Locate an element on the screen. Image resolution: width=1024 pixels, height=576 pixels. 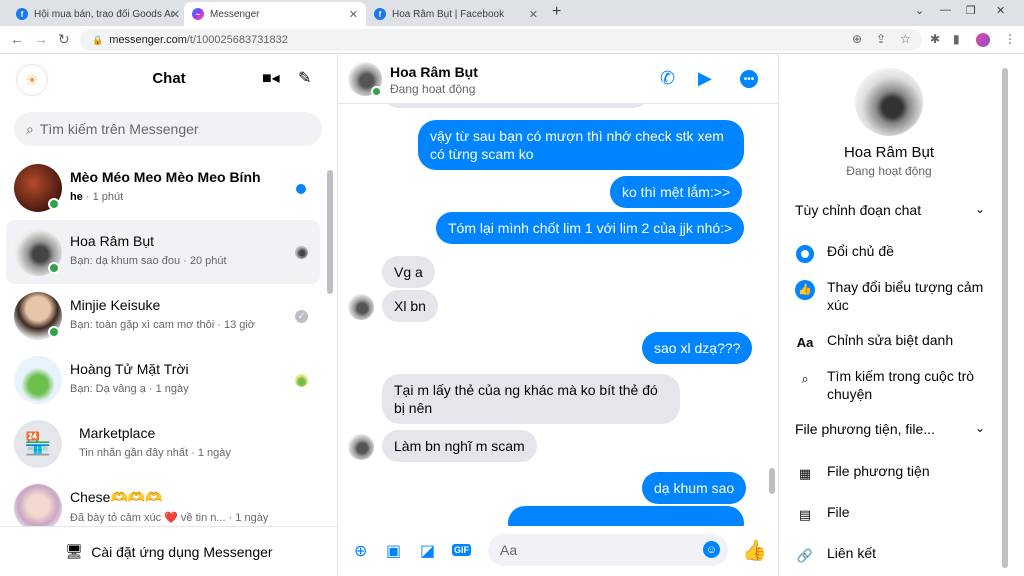
customize-chat-section: Tùy chỉnh đoạn chat ⌄ is located at coordinates (890, 210).